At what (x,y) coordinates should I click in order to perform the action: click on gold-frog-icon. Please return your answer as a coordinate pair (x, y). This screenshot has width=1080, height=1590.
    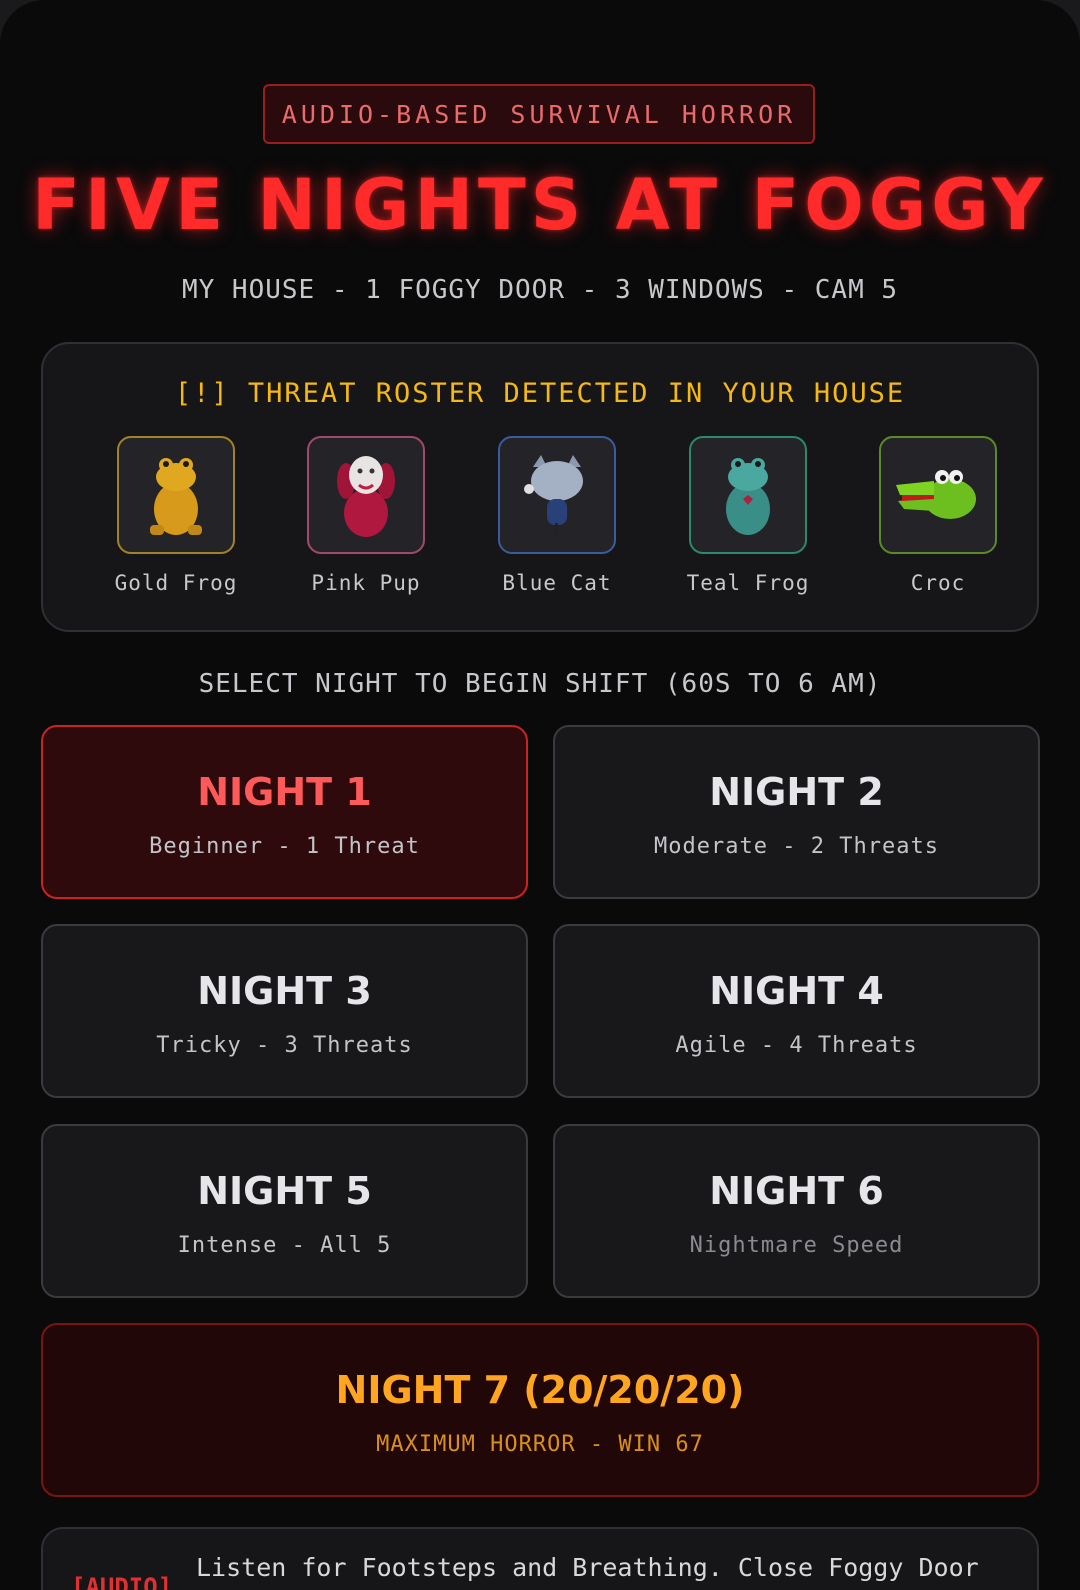
    Looking at the image, I should click on (176, 495).